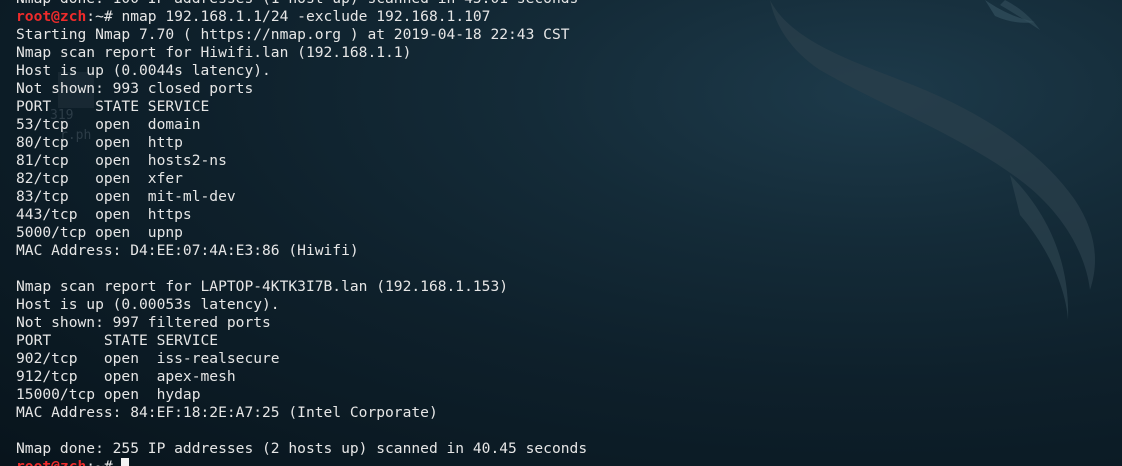 This screenshot has height=466, width=1122. I want to click on text-cursor, so click(125, 462).